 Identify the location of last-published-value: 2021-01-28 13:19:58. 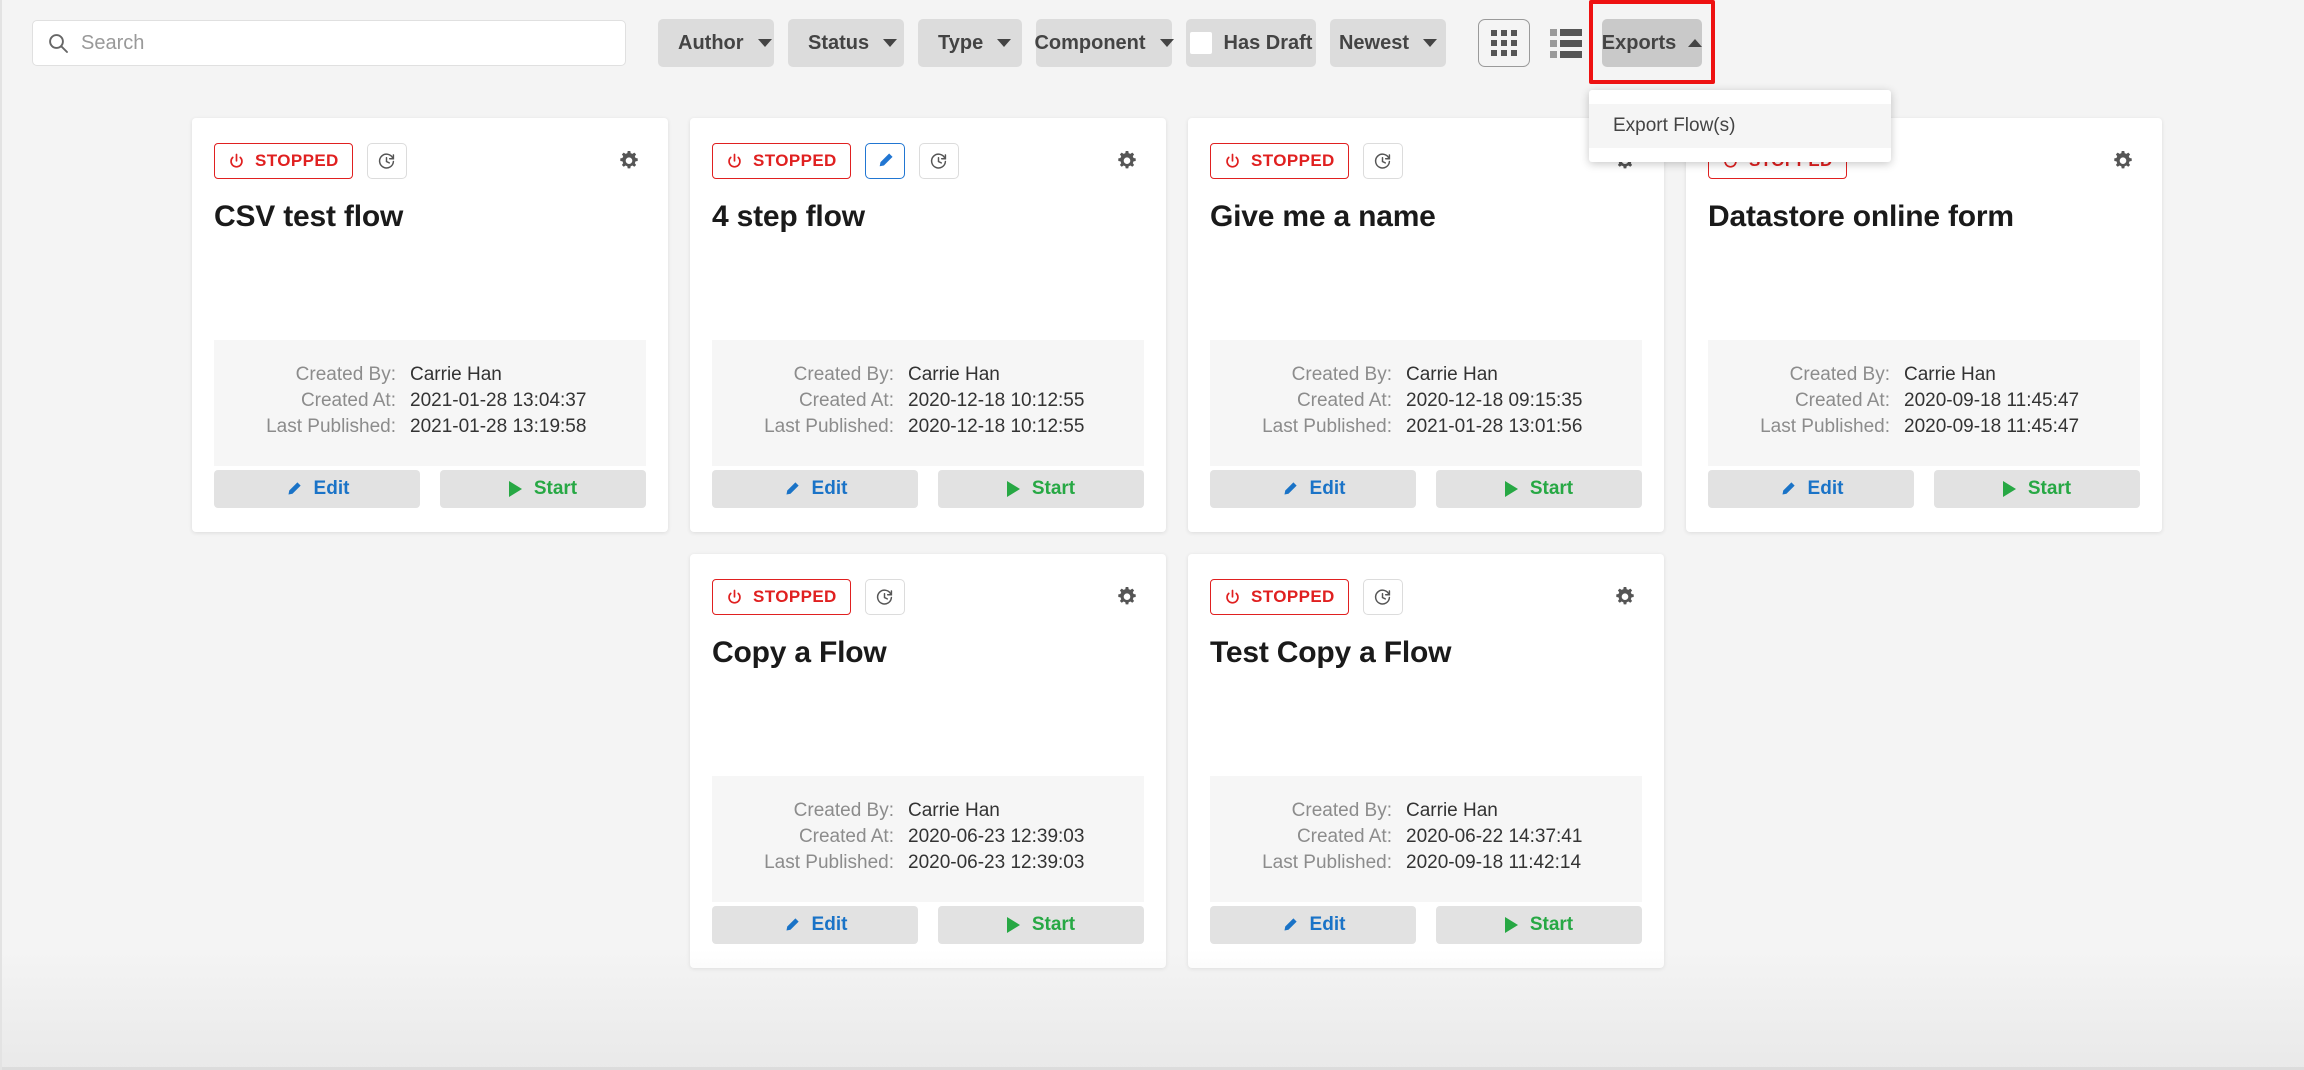
(498, 426).